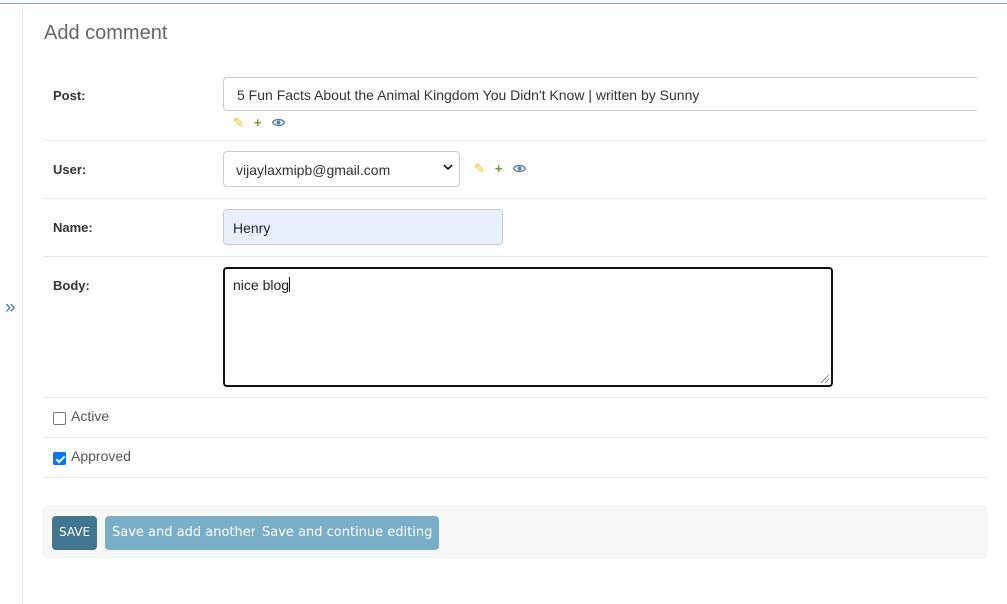 Image resolution: width=1007 pixels, height=604 pixels. Describe the element at coordinates (90, 416) in the screenshot. I see `active-label: Active` at that location.